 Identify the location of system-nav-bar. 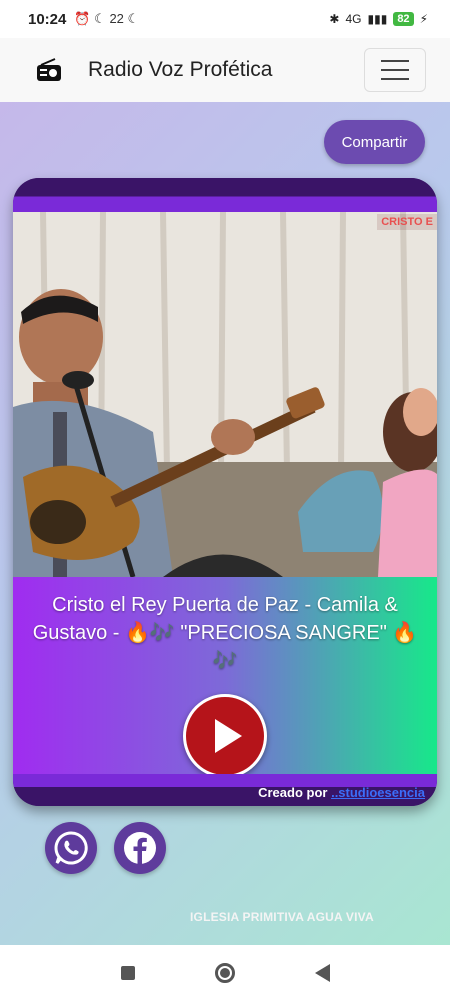
(225, 972).